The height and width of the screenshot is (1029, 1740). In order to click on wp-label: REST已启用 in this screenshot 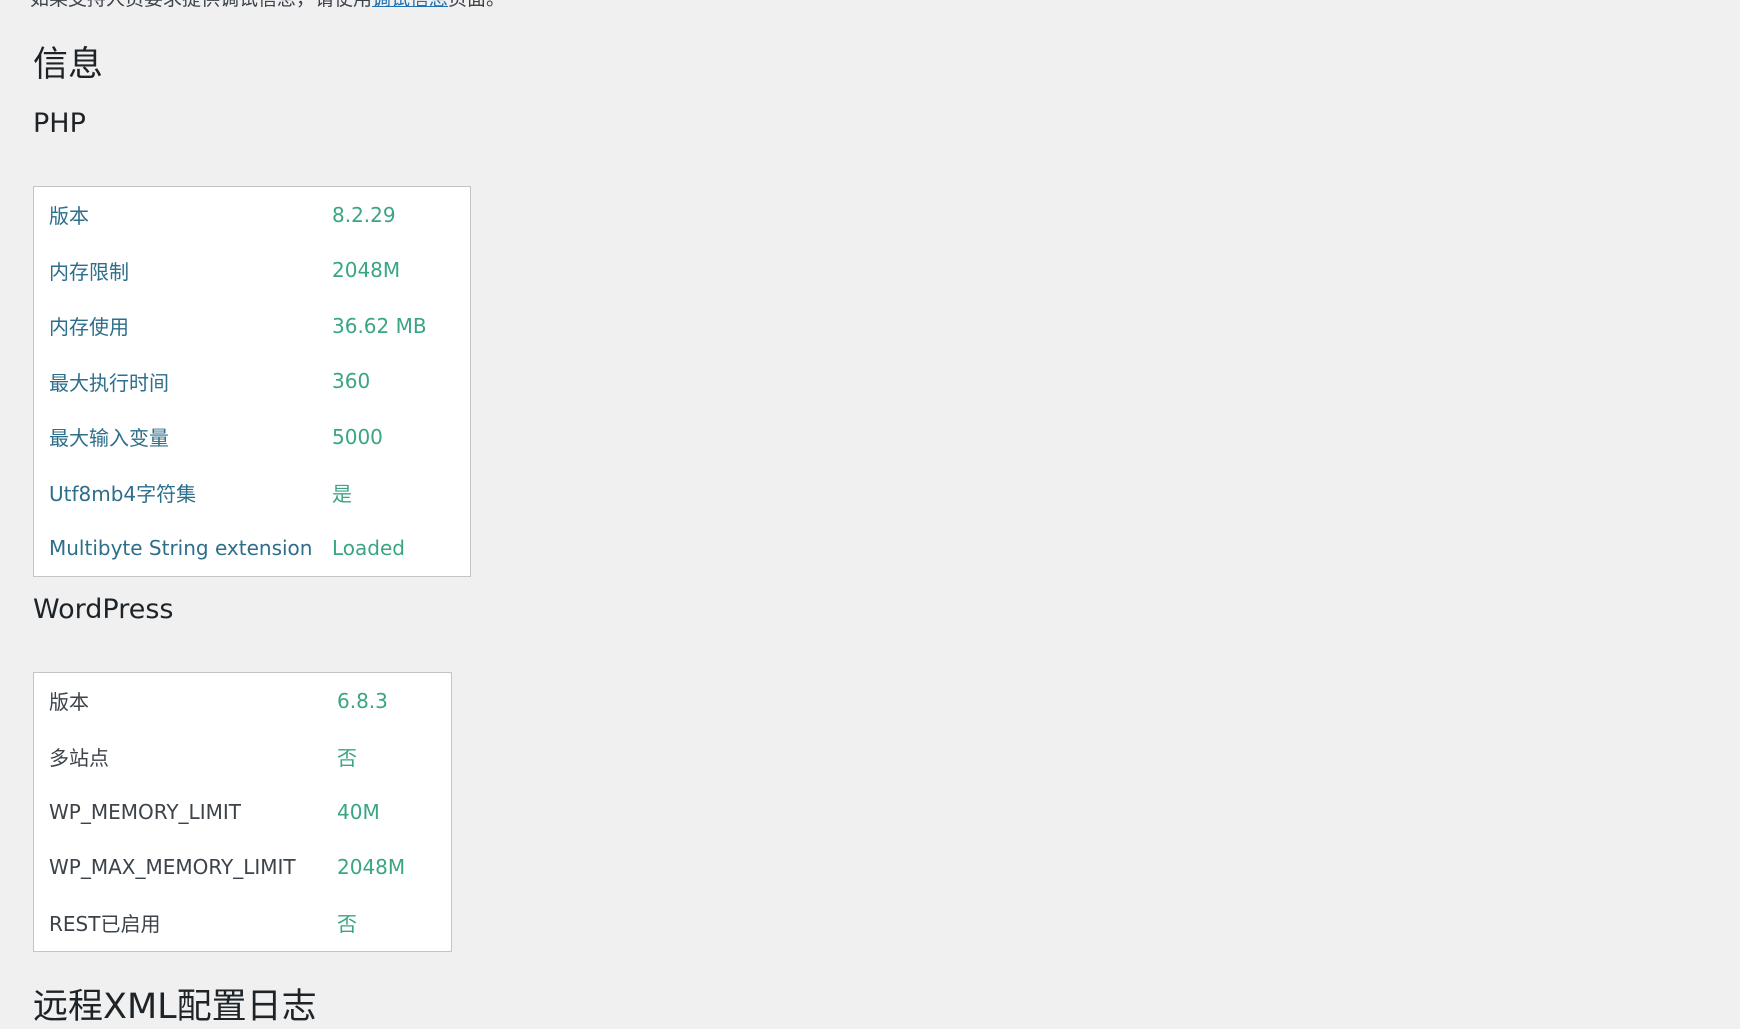, I will do `click(105, 924)`.